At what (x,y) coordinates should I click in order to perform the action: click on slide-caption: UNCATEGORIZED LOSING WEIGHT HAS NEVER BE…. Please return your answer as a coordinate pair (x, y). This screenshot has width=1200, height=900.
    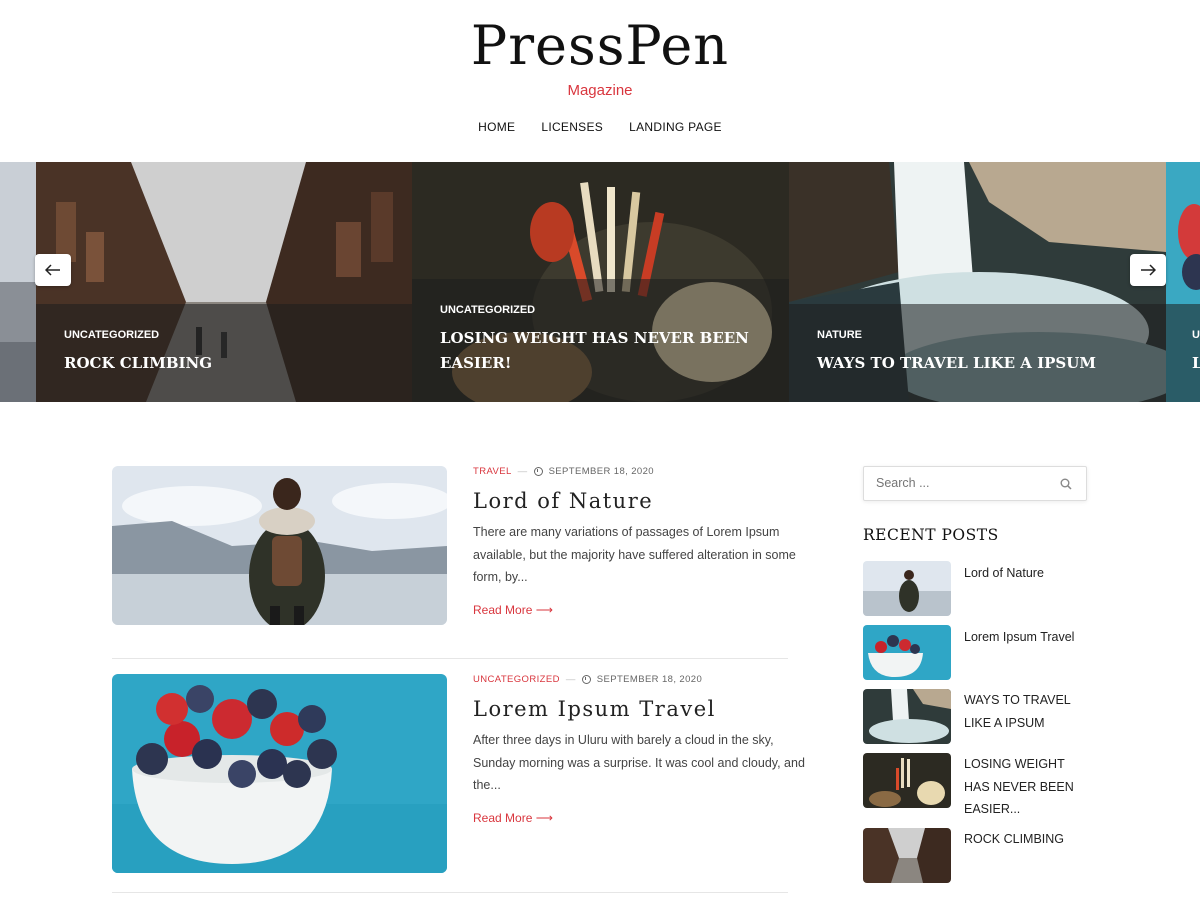
    Looking at the image, I should click on (600, 340).